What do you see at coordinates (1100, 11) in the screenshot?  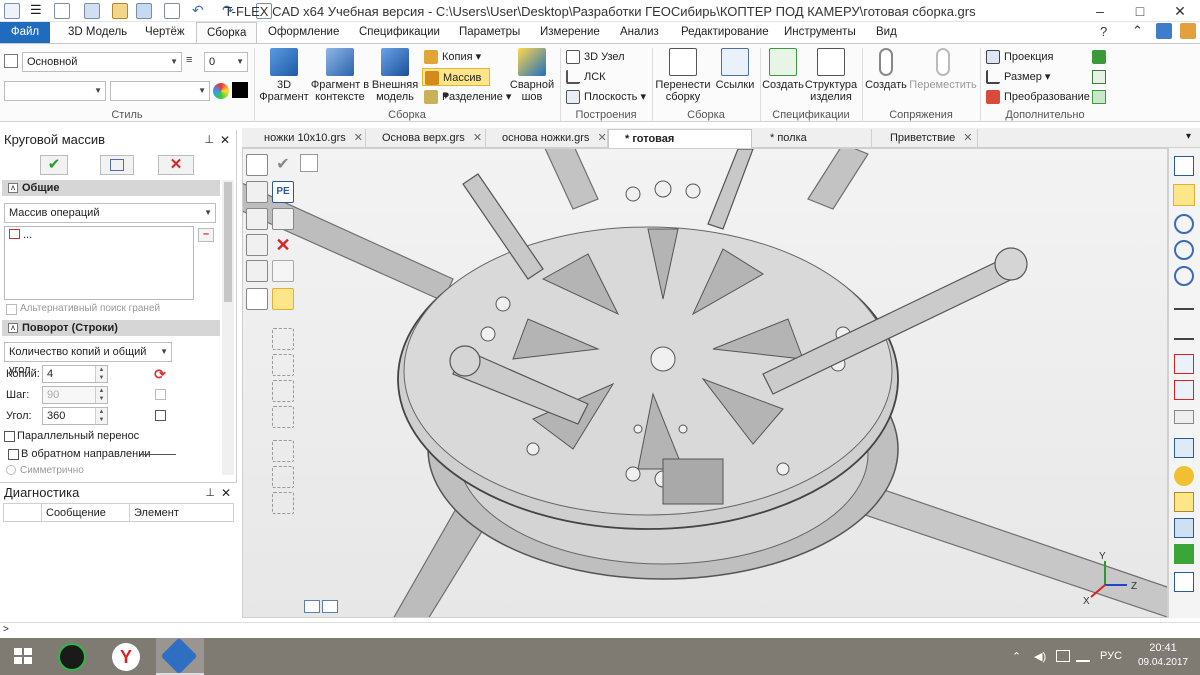 I see `minimize-button: –` at bounding box center [1100, 11].